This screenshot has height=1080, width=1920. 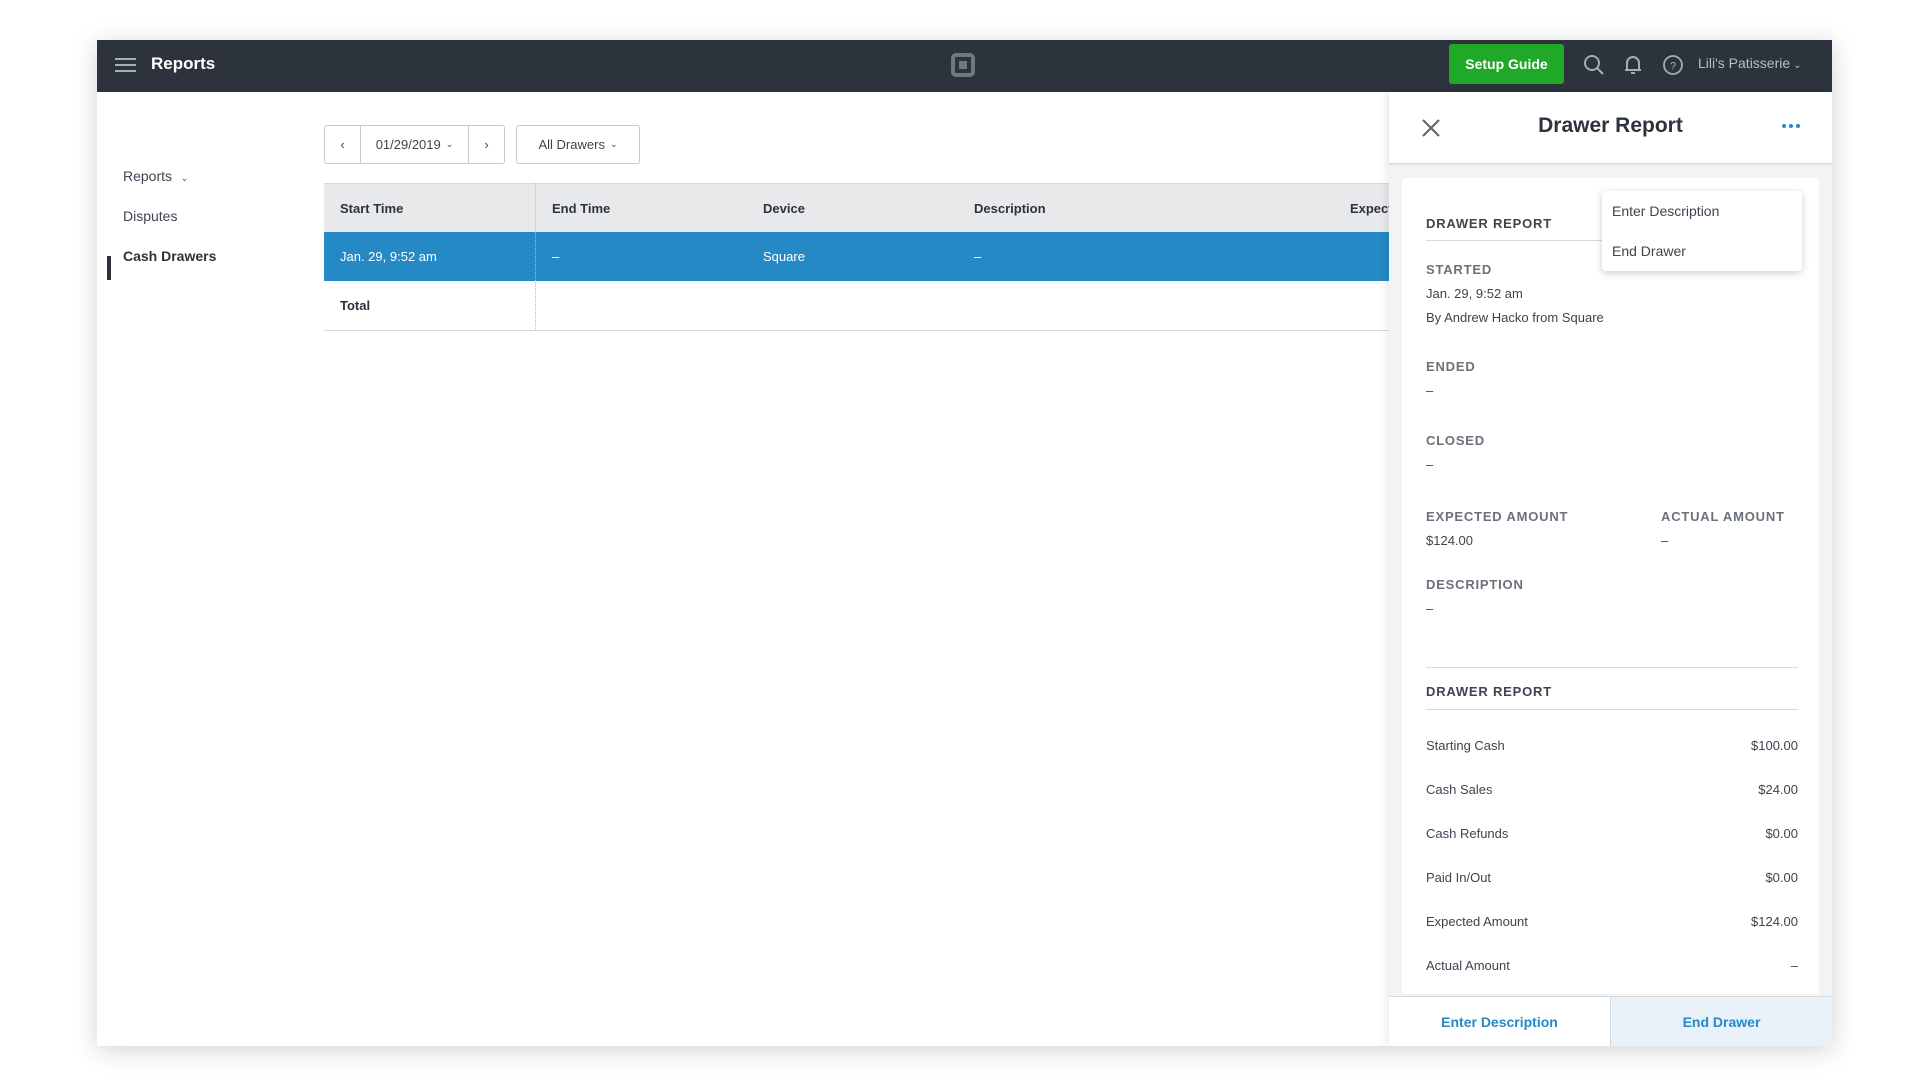 What do you see at coordinates (148, 176) in the screenshot?
I see `sidebar-item-label: Reports` at bounding box center [148, 176].